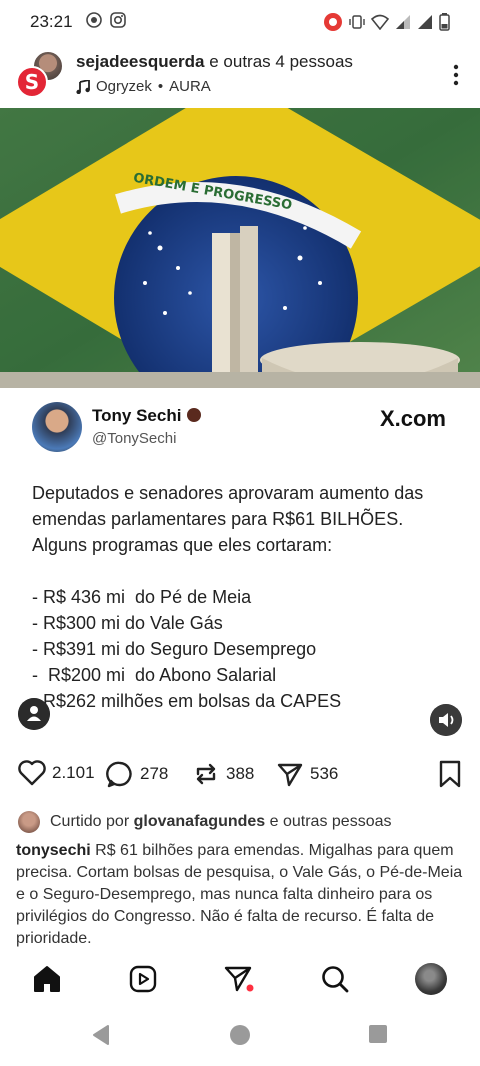 The height and width of the screenshot is (1066, 480). I want to click on notification-icon, so click(94, 20).